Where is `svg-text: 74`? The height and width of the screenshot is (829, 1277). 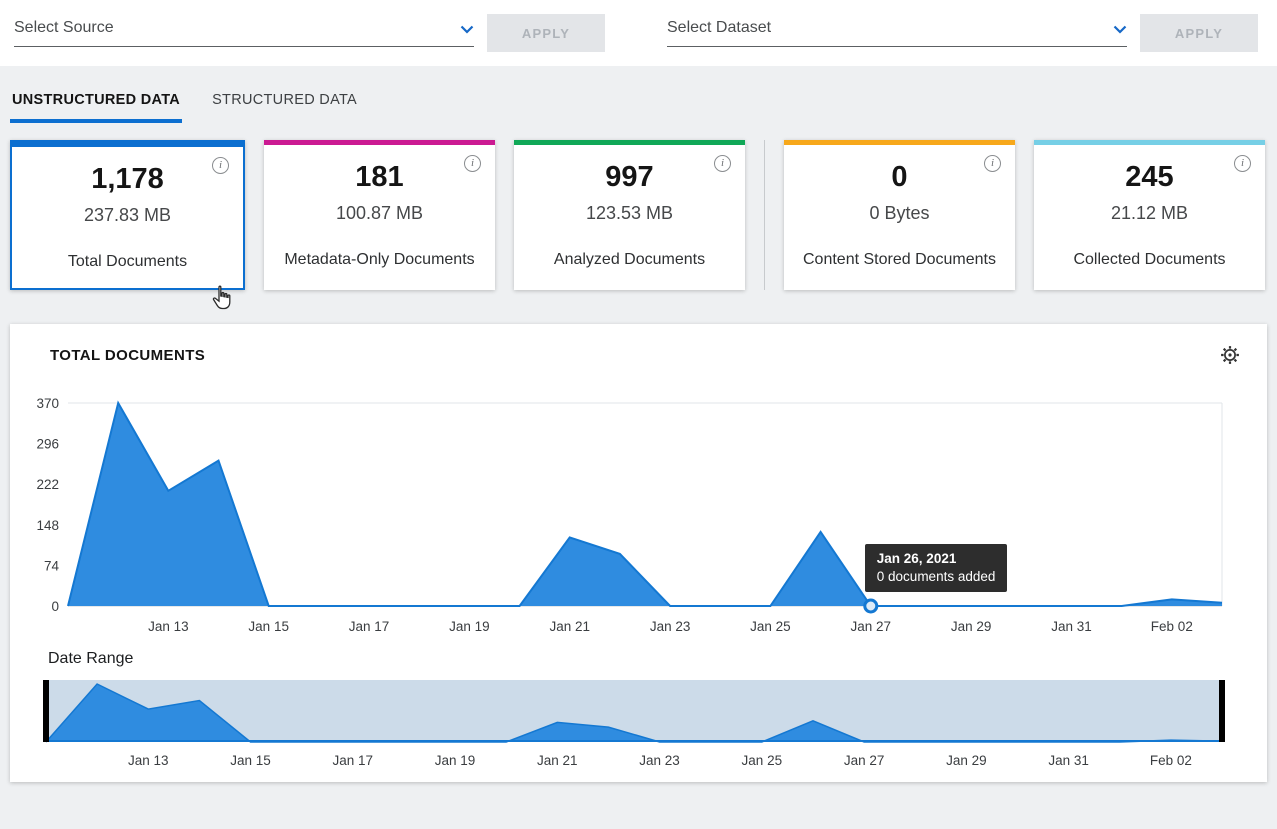
svg-text: 74 is located at coordinates (52, 565).